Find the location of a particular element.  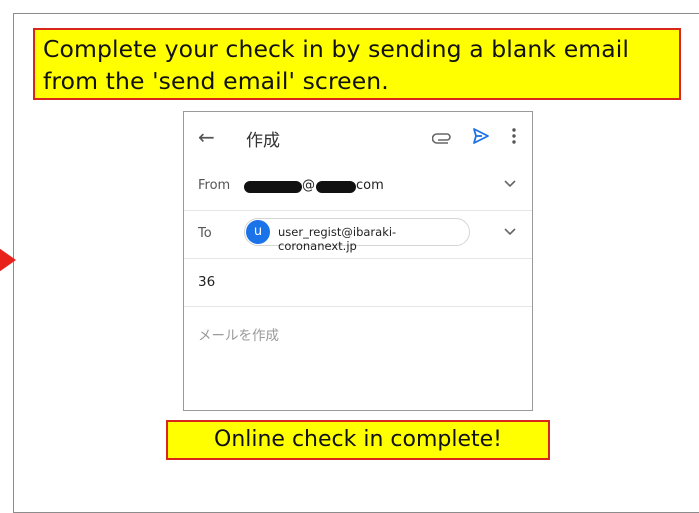

body-placeholder: メールを作成 is located at coordinates (238, 334).